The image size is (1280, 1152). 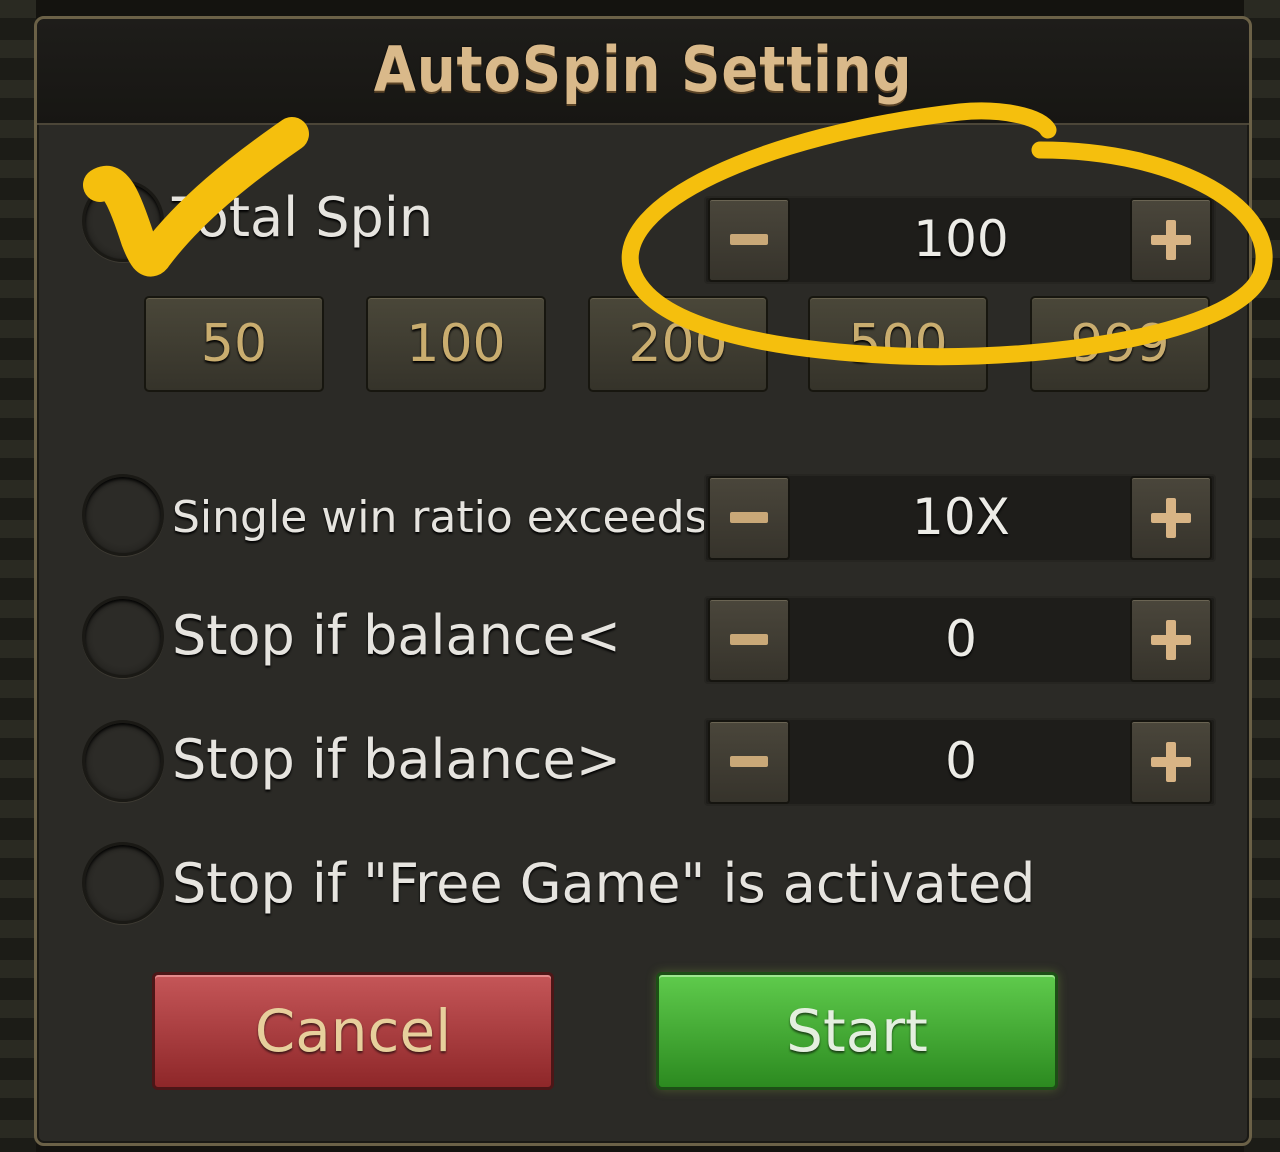 What do you see at coordinates (123, 637) in the screenshot?
I see `stop-balance-less-radio` at bounding box center [123, 637].